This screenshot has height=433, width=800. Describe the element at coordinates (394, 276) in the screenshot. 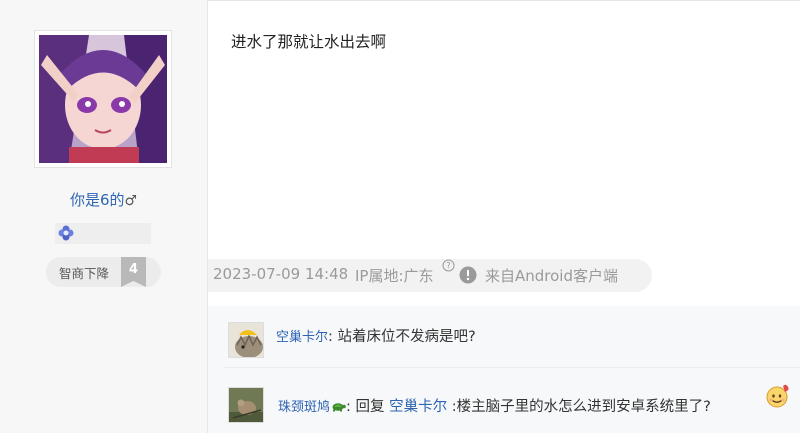

I see `ip-location: IP属地:广东` at that location.